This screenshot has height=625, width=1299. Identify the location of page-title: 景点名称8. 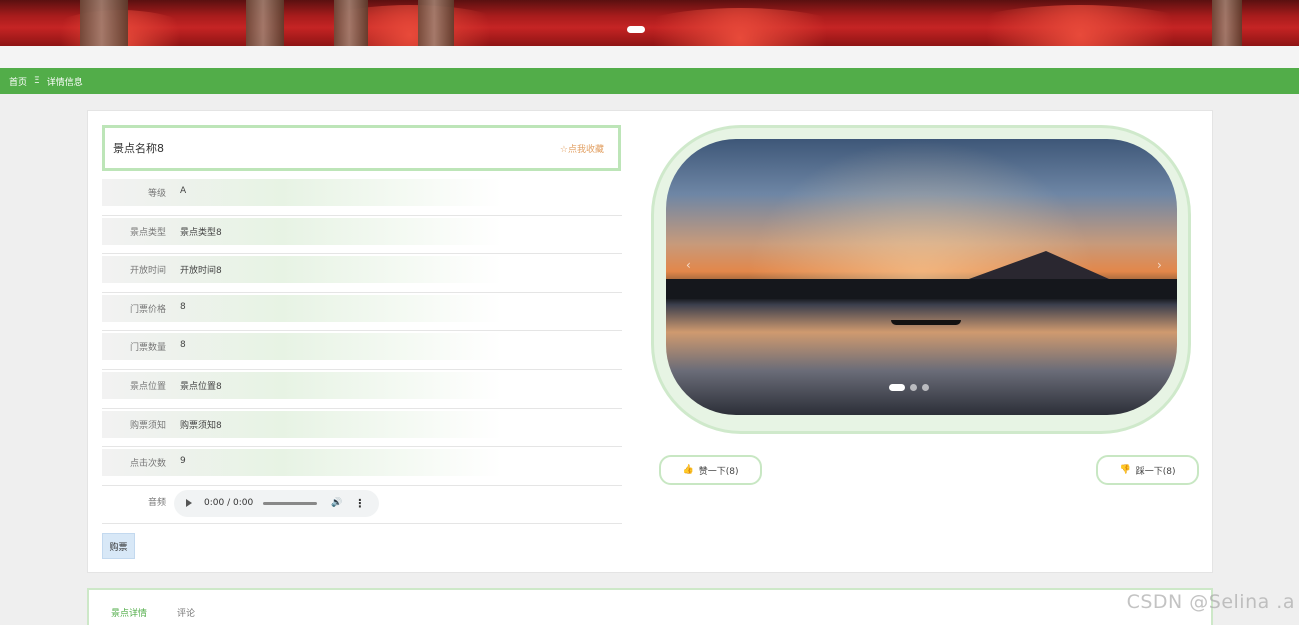
(138, 148).